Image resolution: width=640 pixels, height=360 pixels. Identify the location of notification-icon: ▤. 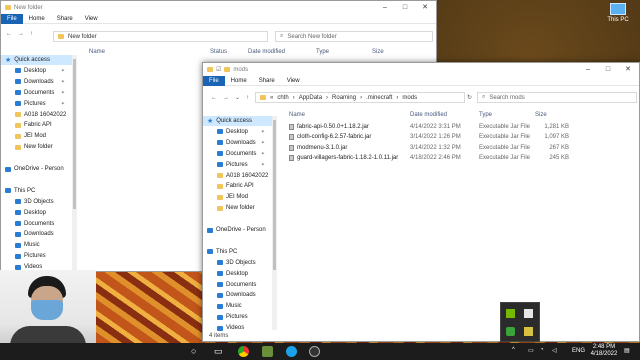
(627, 350).